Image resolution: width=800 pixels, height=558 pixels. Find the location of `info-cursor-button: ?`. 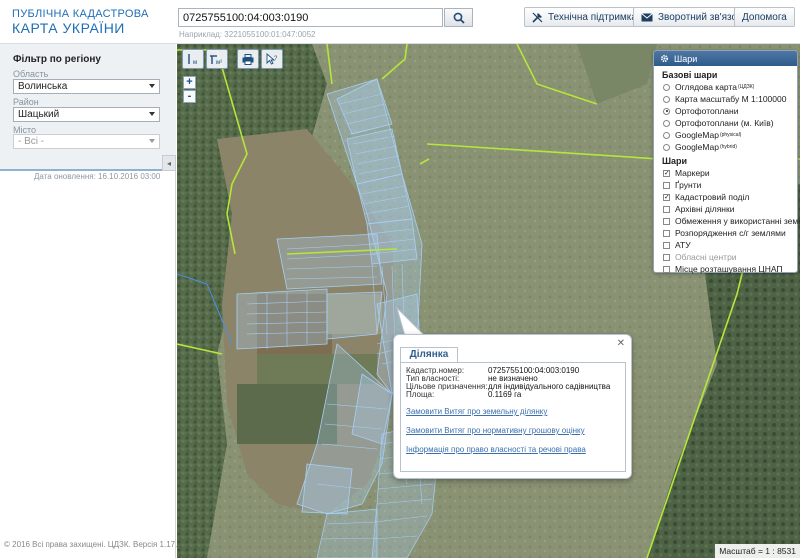

info-cursor-button: ? is located at coordinates (272, 59).